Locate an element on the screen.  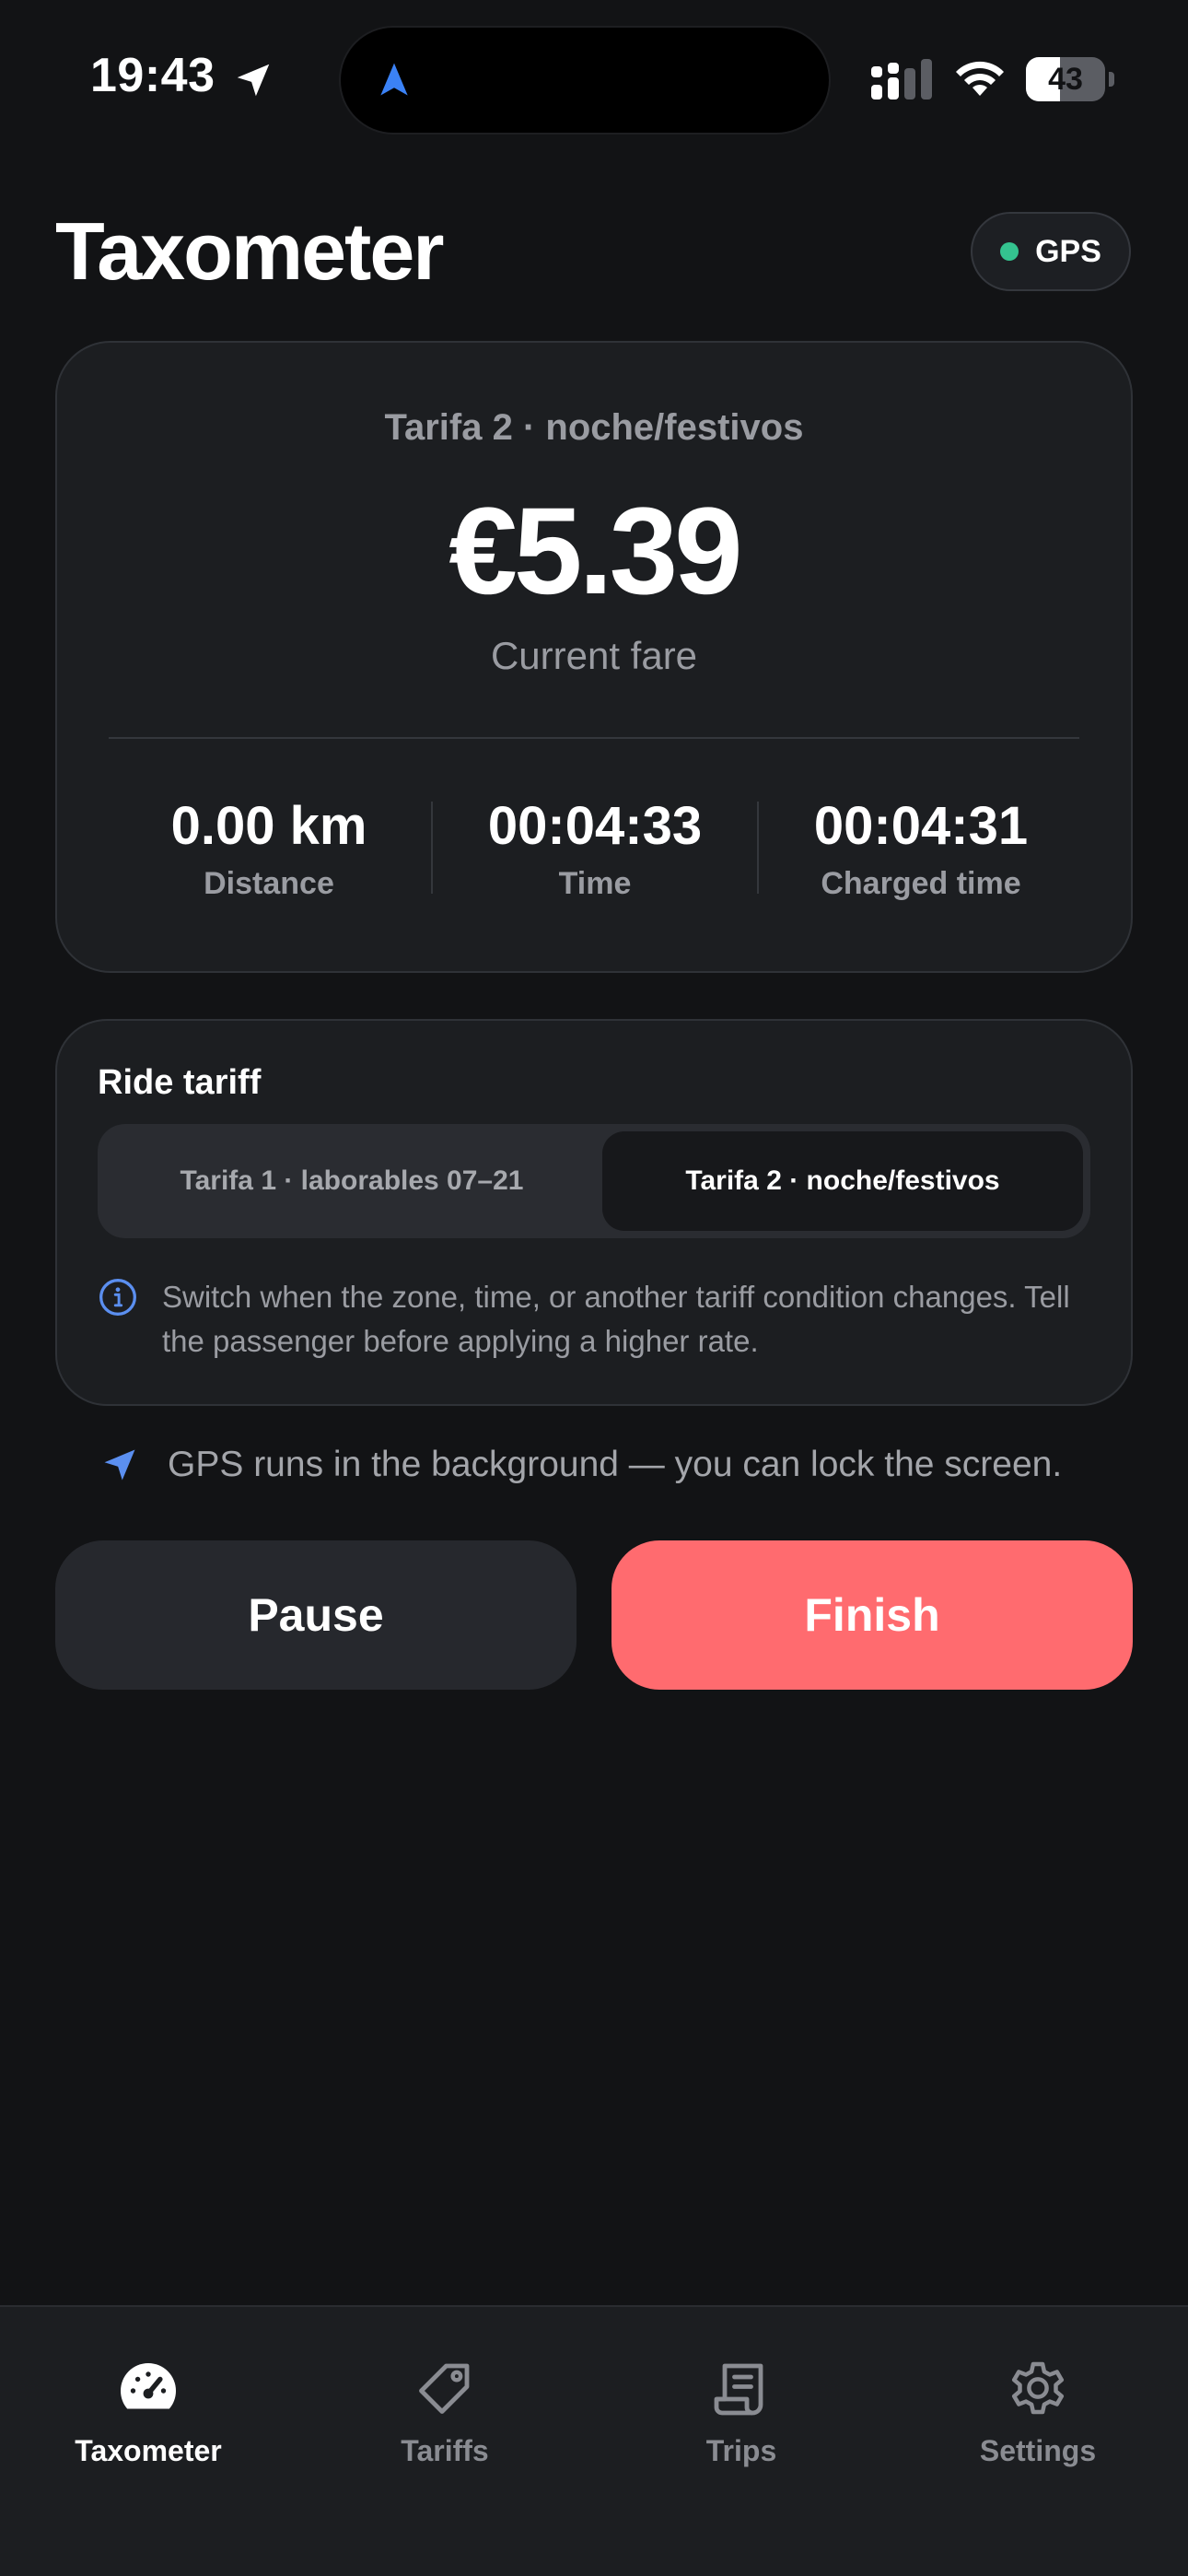
gps-status-label: GPS is located at coordinates (1068, 251).